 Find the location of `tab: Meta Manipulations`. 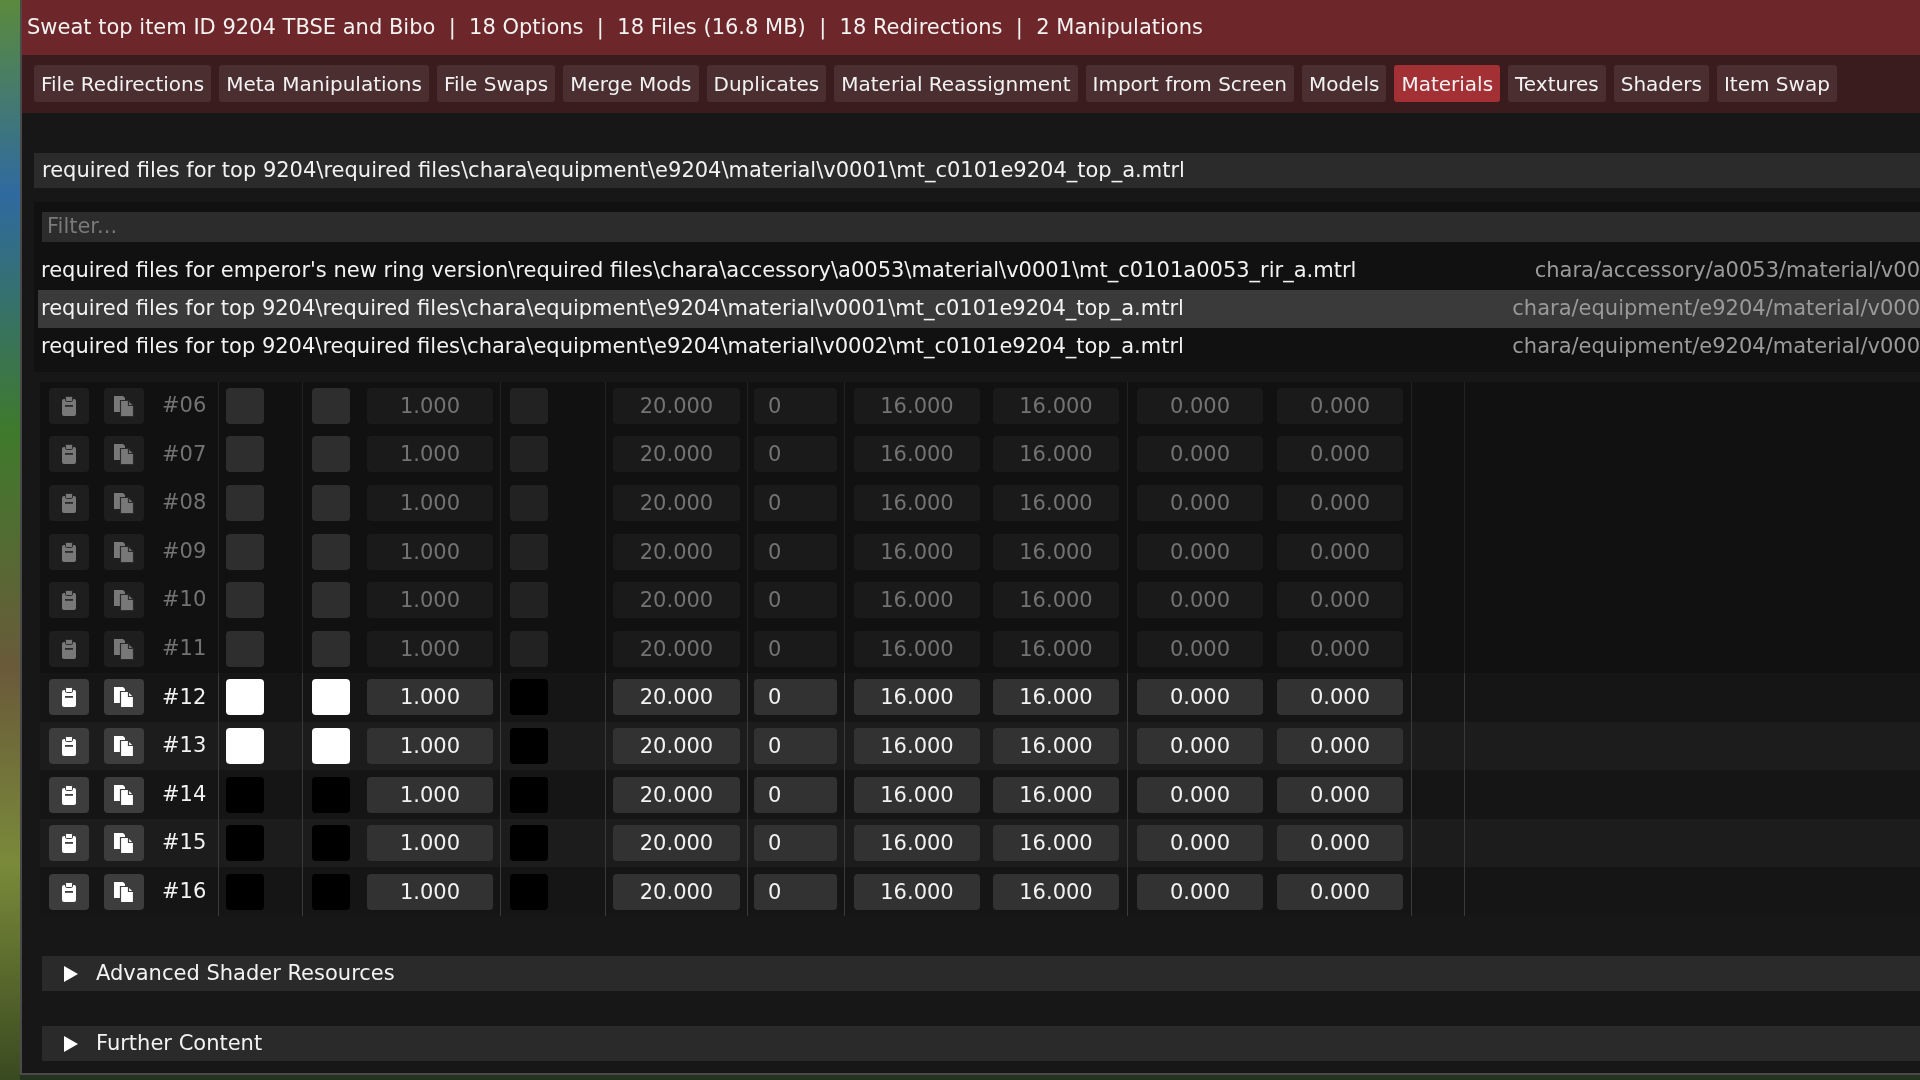

tab: Meta Manipulations is located at coordinates (324, 83).